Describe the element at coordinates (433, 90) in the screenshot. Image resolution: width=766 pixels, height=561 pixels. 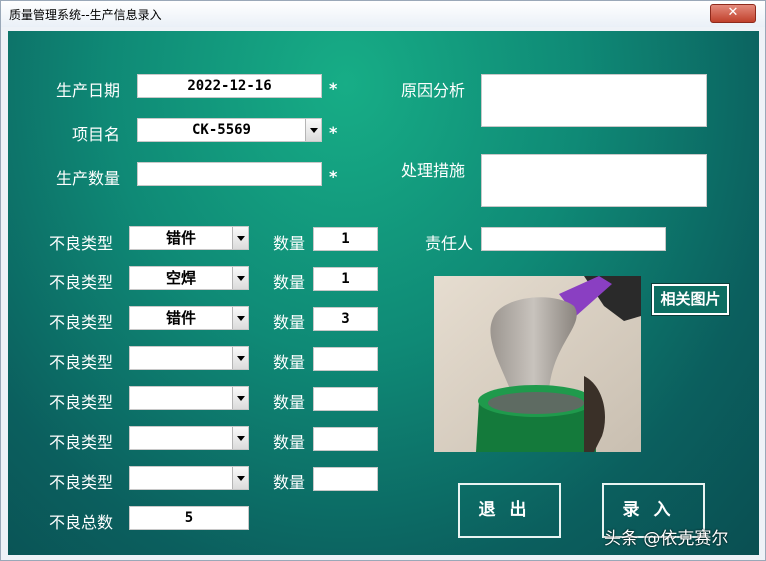
I see `cause-label: 原因分析` at that location.